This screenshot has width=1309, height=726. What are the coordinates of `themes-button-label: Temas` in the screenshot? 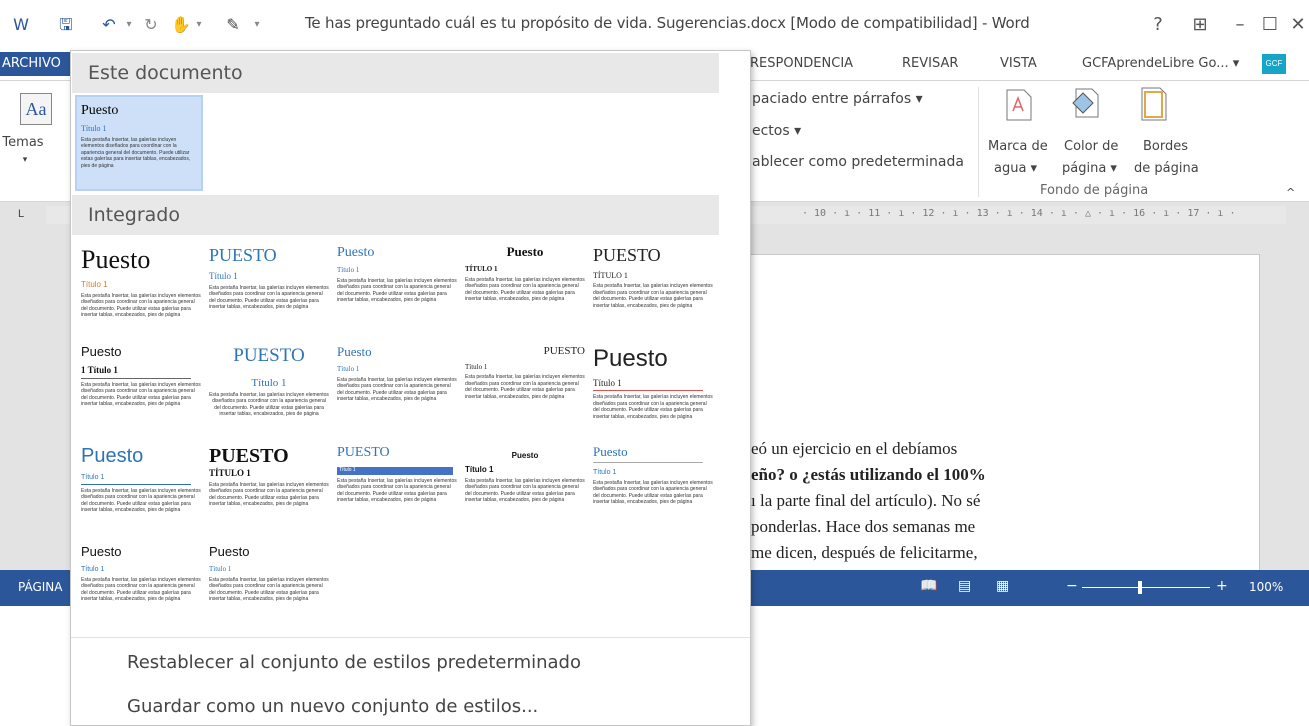 It's located at (23, 142).